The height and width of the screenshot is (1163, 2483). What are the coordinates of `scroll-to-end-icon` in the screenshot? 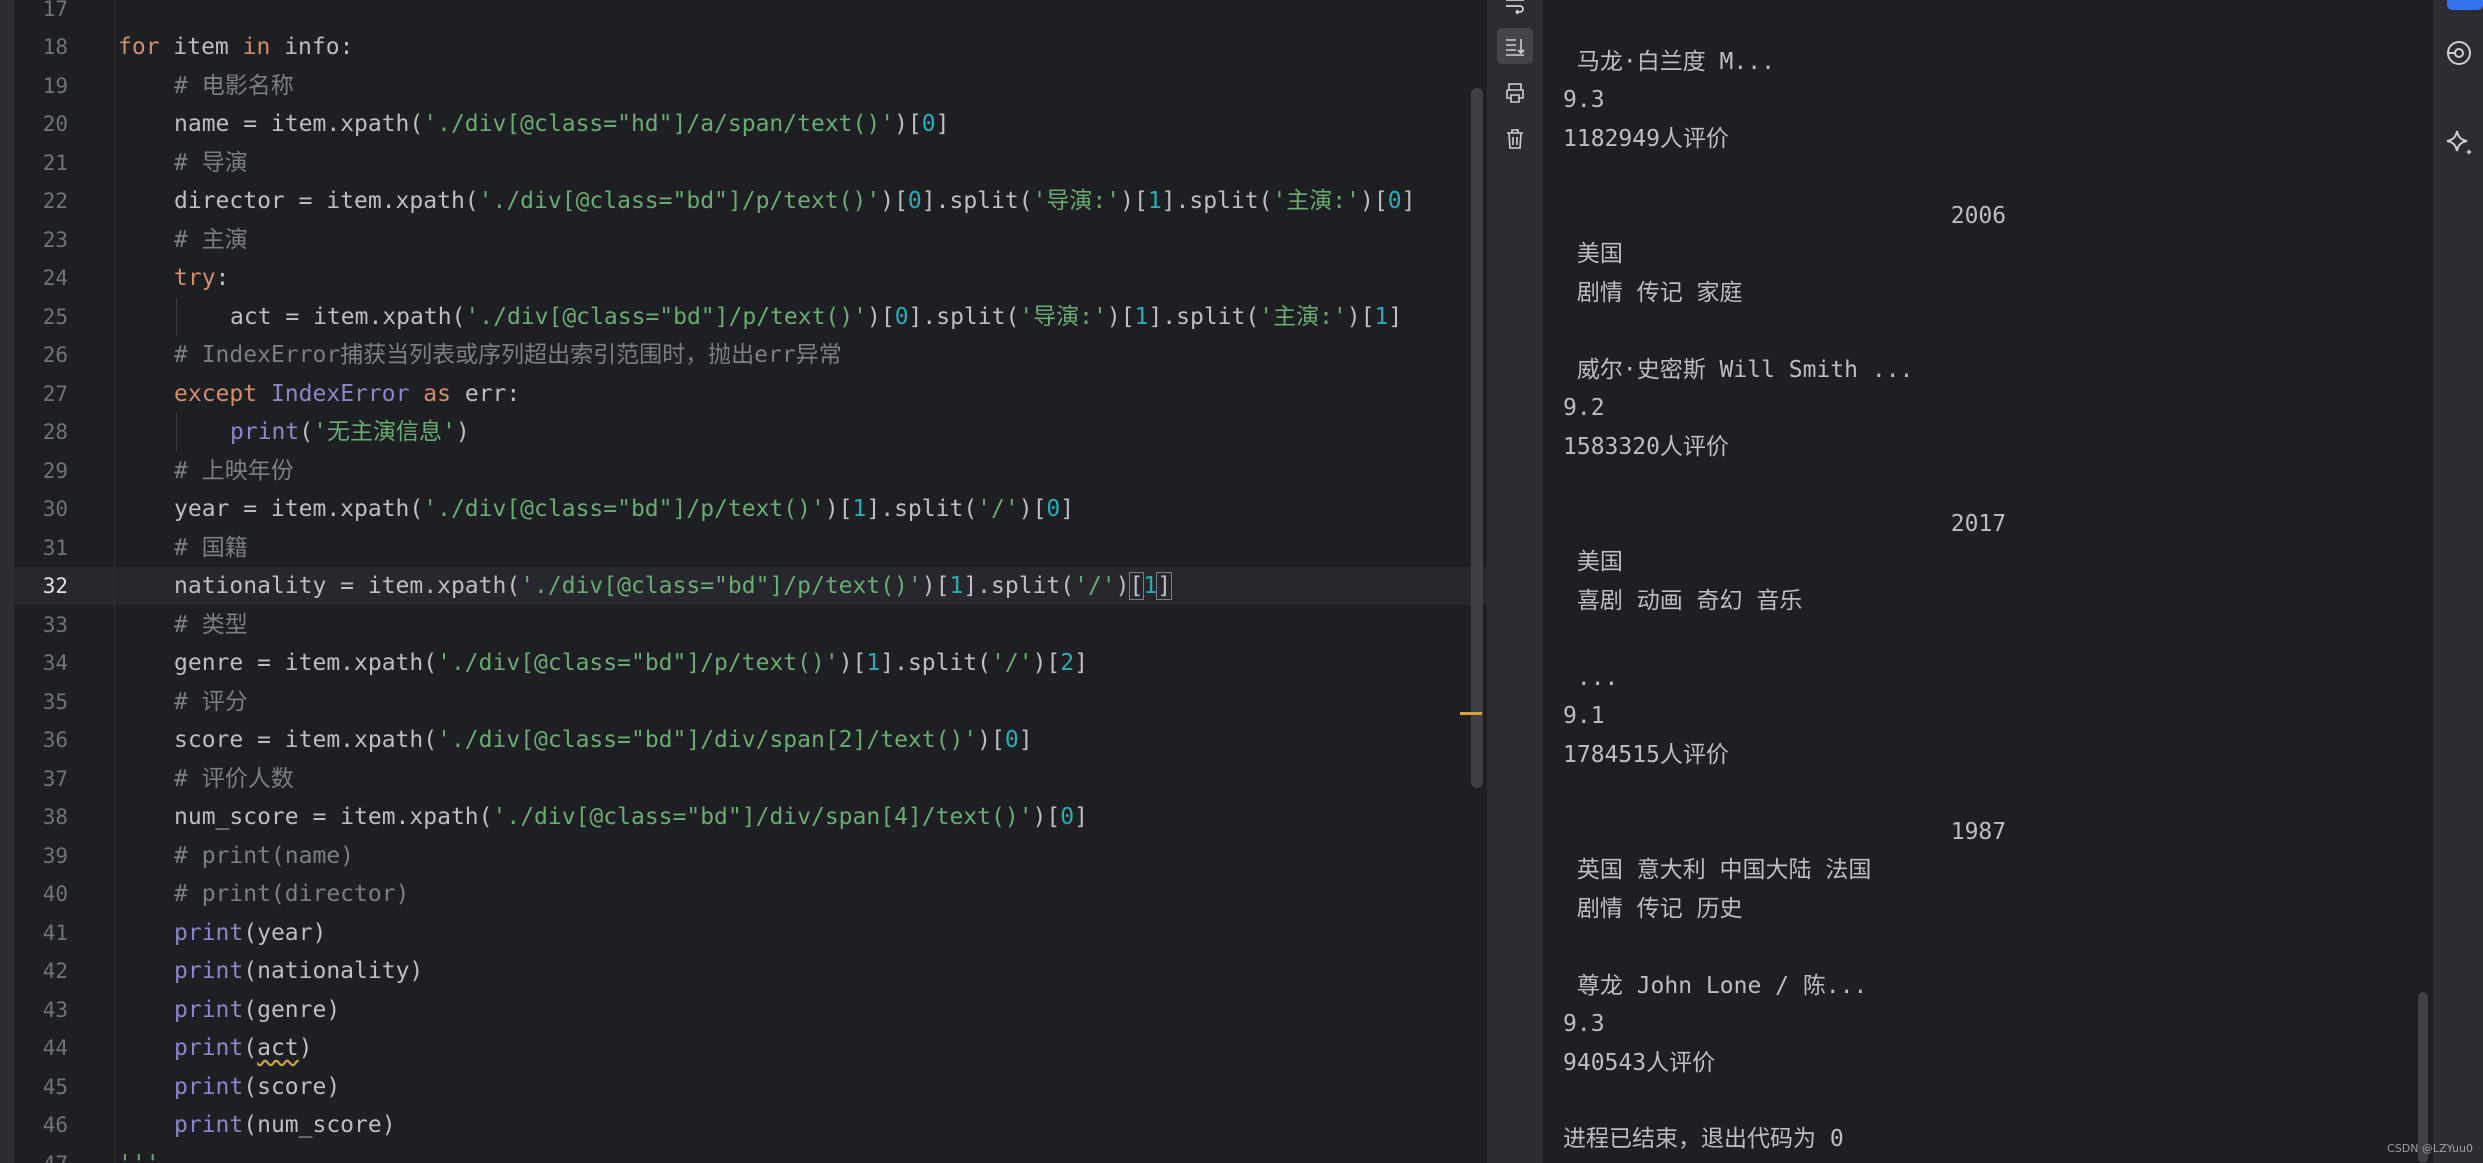 It's located at (1515, 46).